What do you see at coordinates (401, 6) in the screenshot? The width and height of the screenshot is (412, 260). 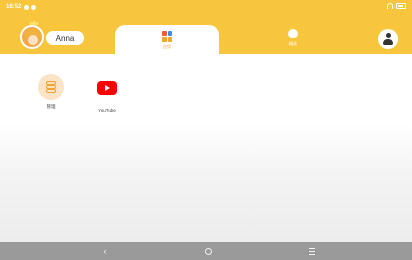 I see `battery-icon` at bounding box center [401, 6].